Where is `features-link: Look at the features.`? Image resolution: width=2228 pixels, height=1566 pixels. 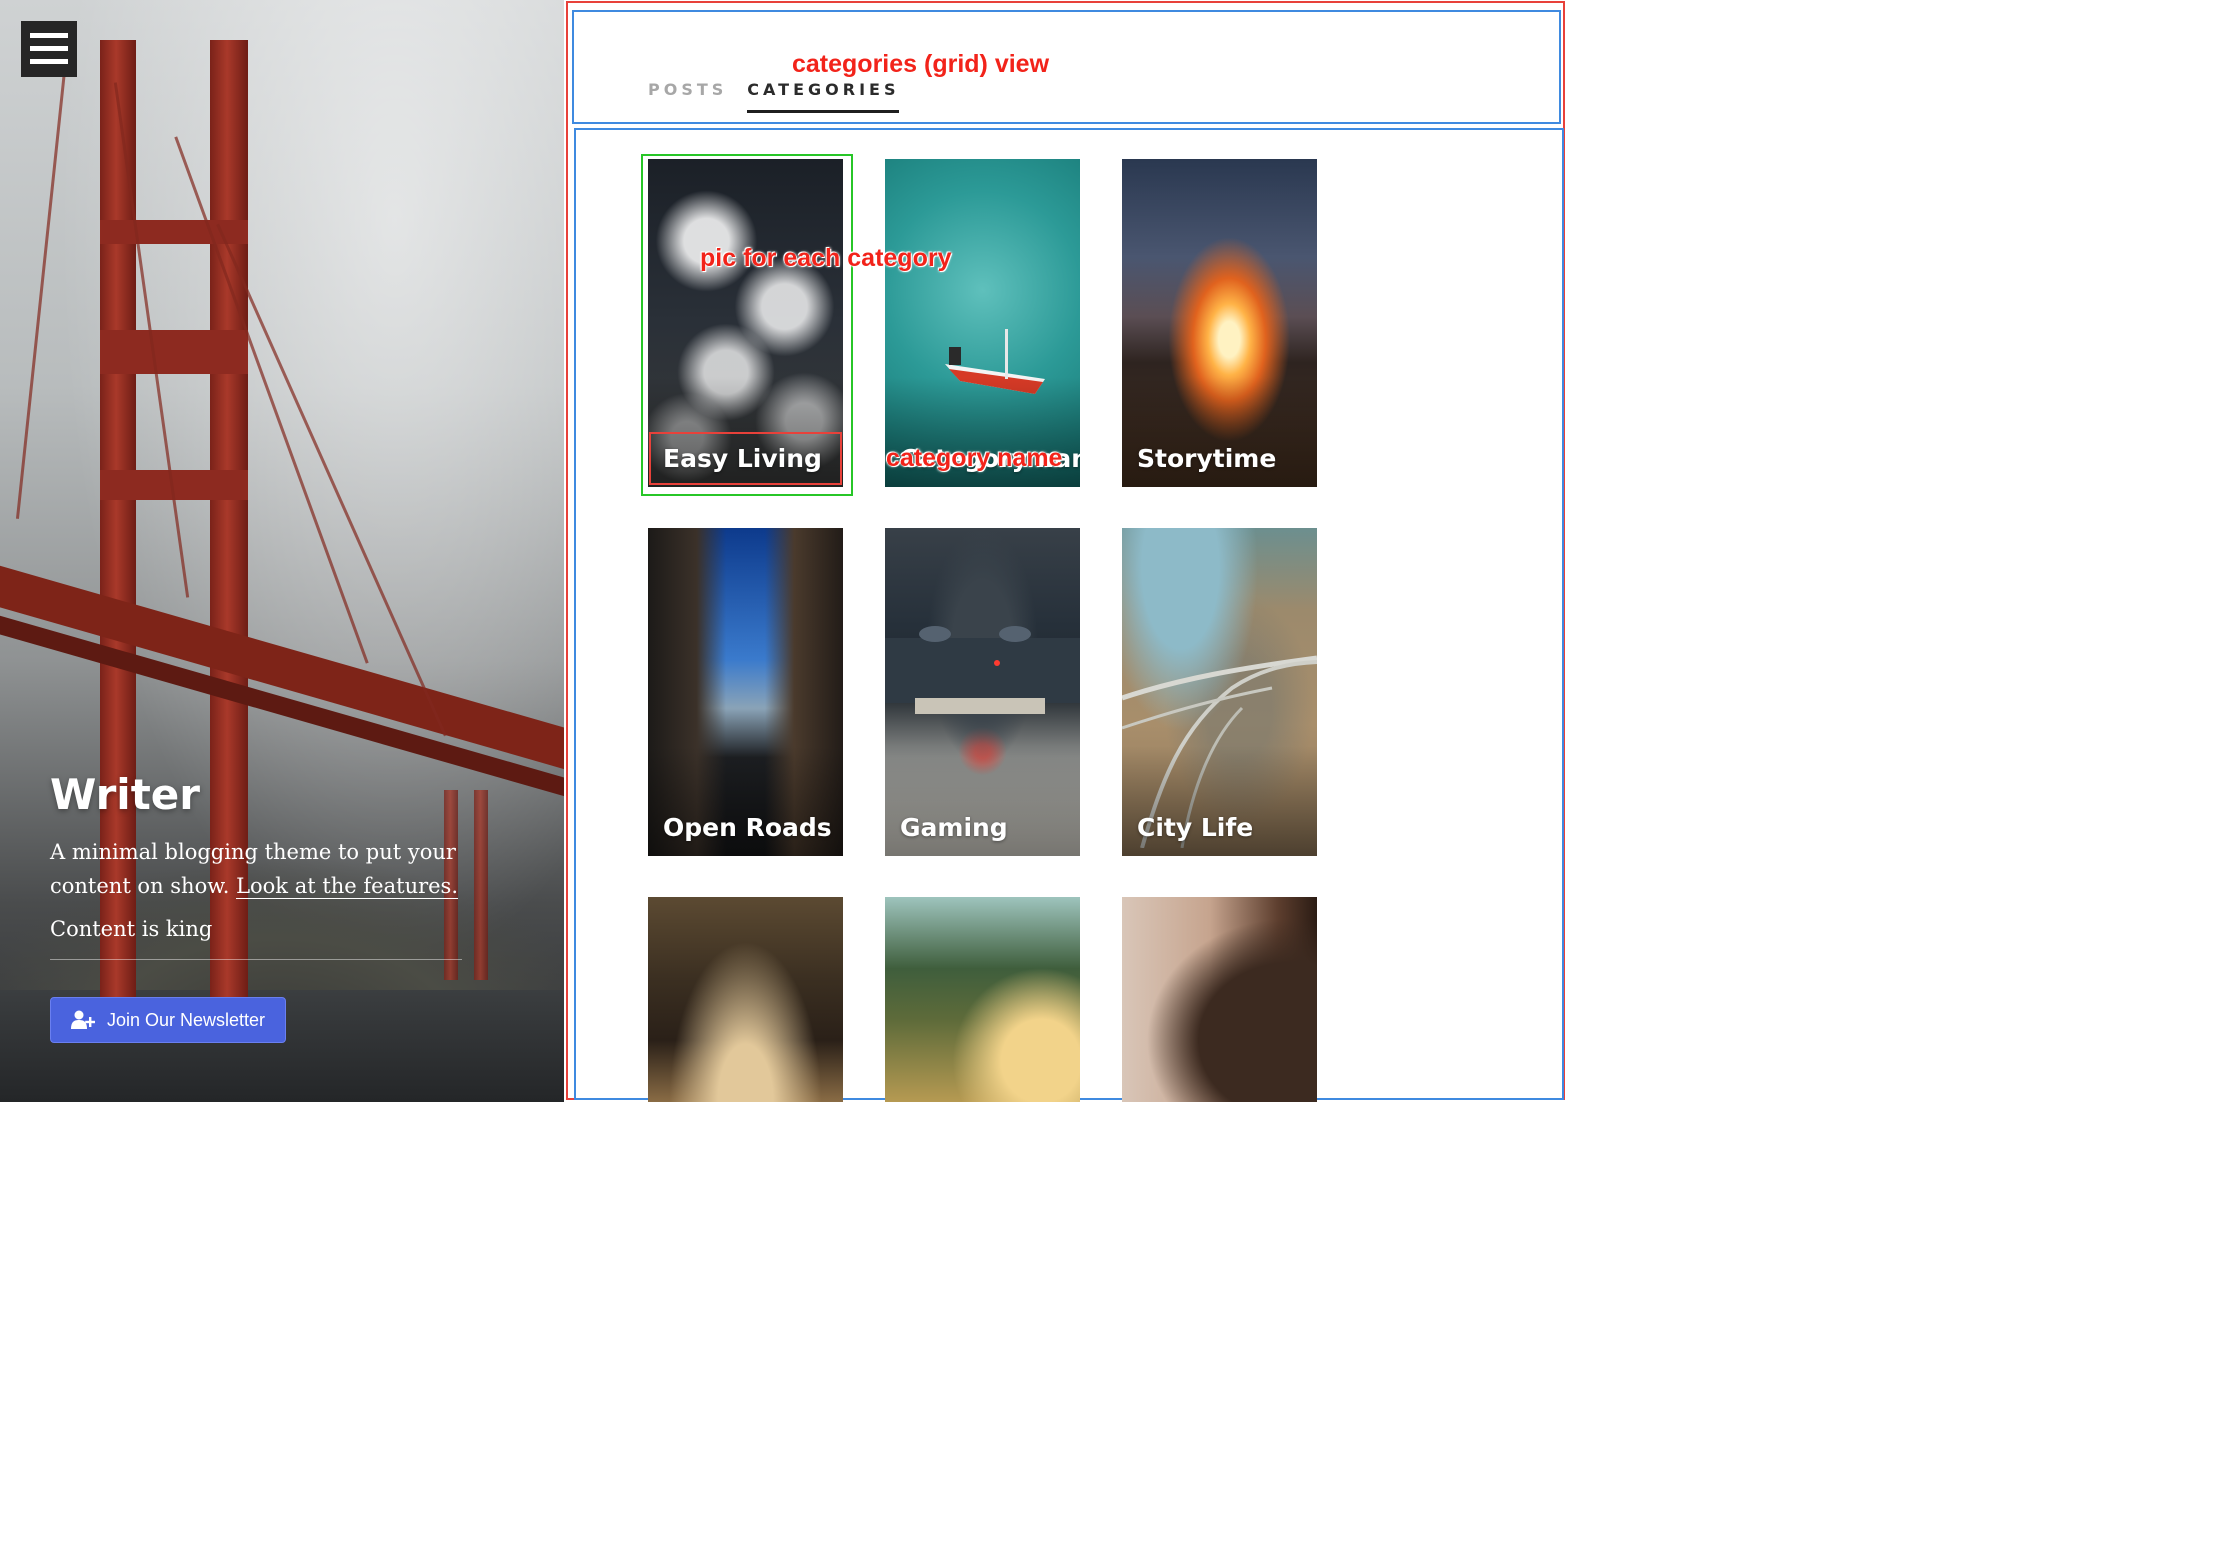
features-link: Look at the features. is located at coordinates (347, 886).